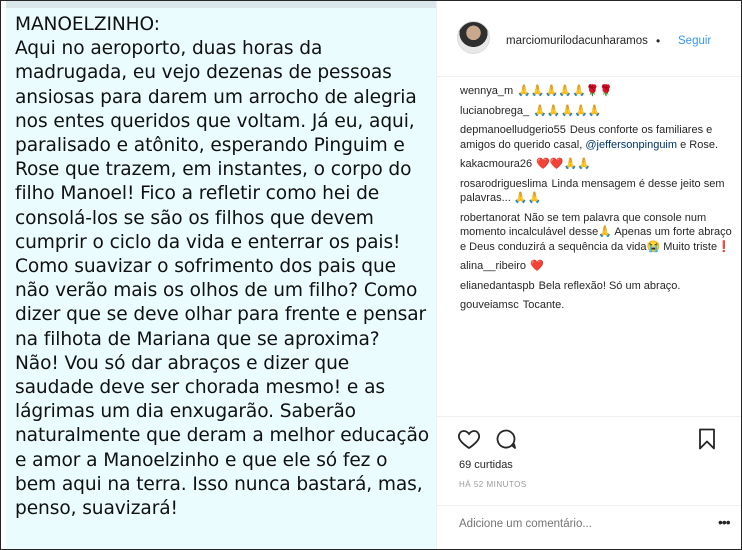 The height and width of the screenshot is (550, 742). Describe the element at coordinates (599, 305) in the screenshot. I see `comment-item: gouveiamsc Tocante.` at that location.